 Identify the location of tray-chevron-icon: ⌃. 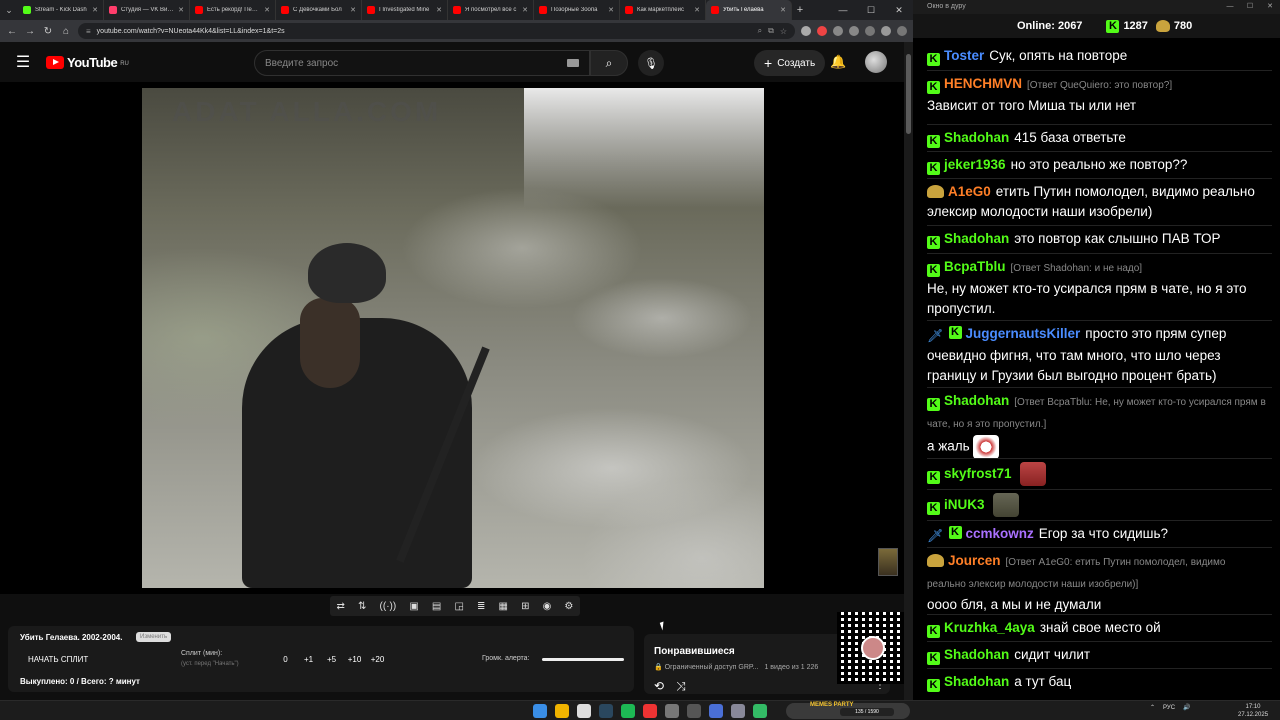
(1152, 707).